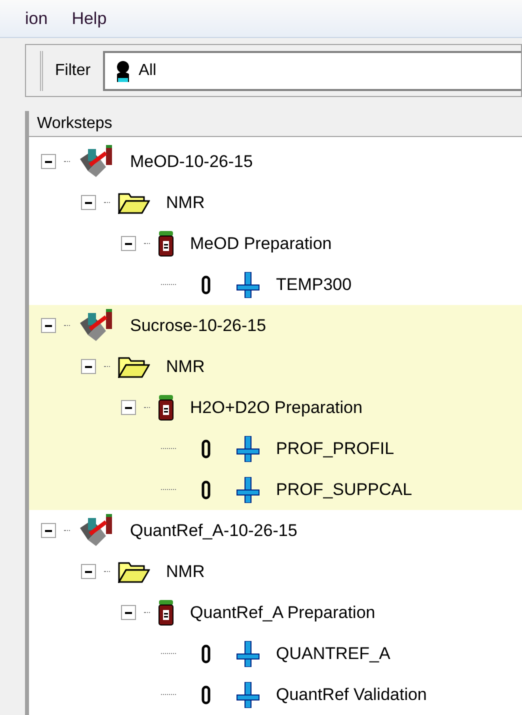 This screenshot has height=715, width=522. I want to click on tree-item-label: PROF_PROFIL, so click(335, 449).